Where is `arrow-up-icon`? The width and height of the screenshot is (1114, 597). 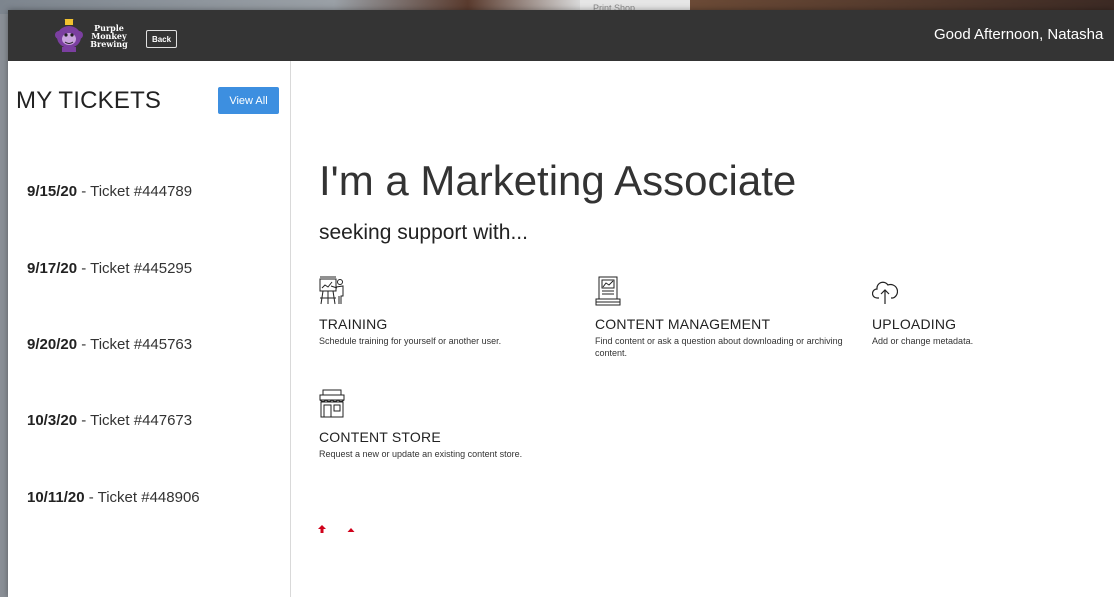 arrow-up-icon is located at coordinates (322, 529).